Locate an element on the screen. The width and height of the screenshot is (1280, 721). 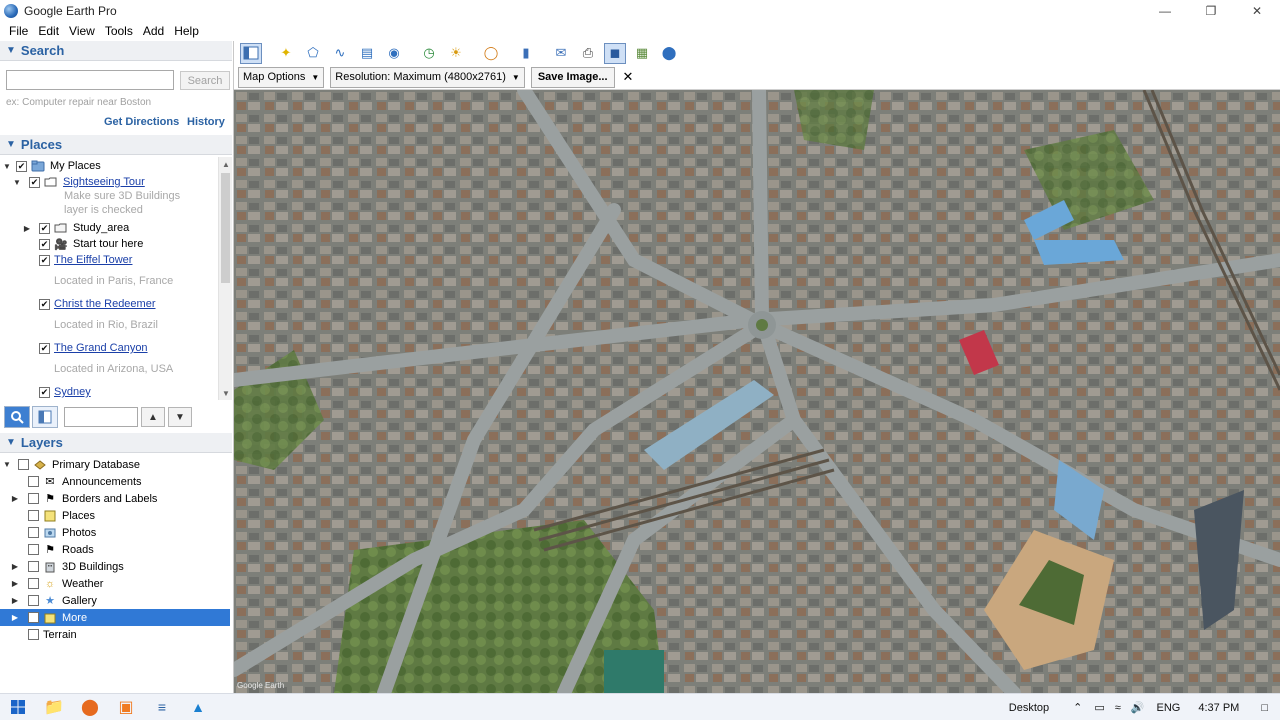
historical-imagery-button: ◷ is located at coordinates (429, 53).